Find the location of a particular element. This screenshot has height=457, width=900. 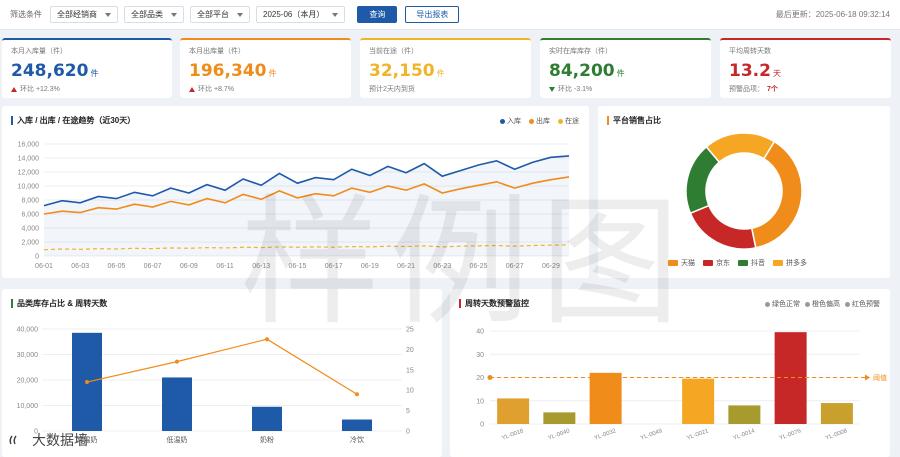

dealer-select: 全部经销商 is located at coordinates (84, 14).